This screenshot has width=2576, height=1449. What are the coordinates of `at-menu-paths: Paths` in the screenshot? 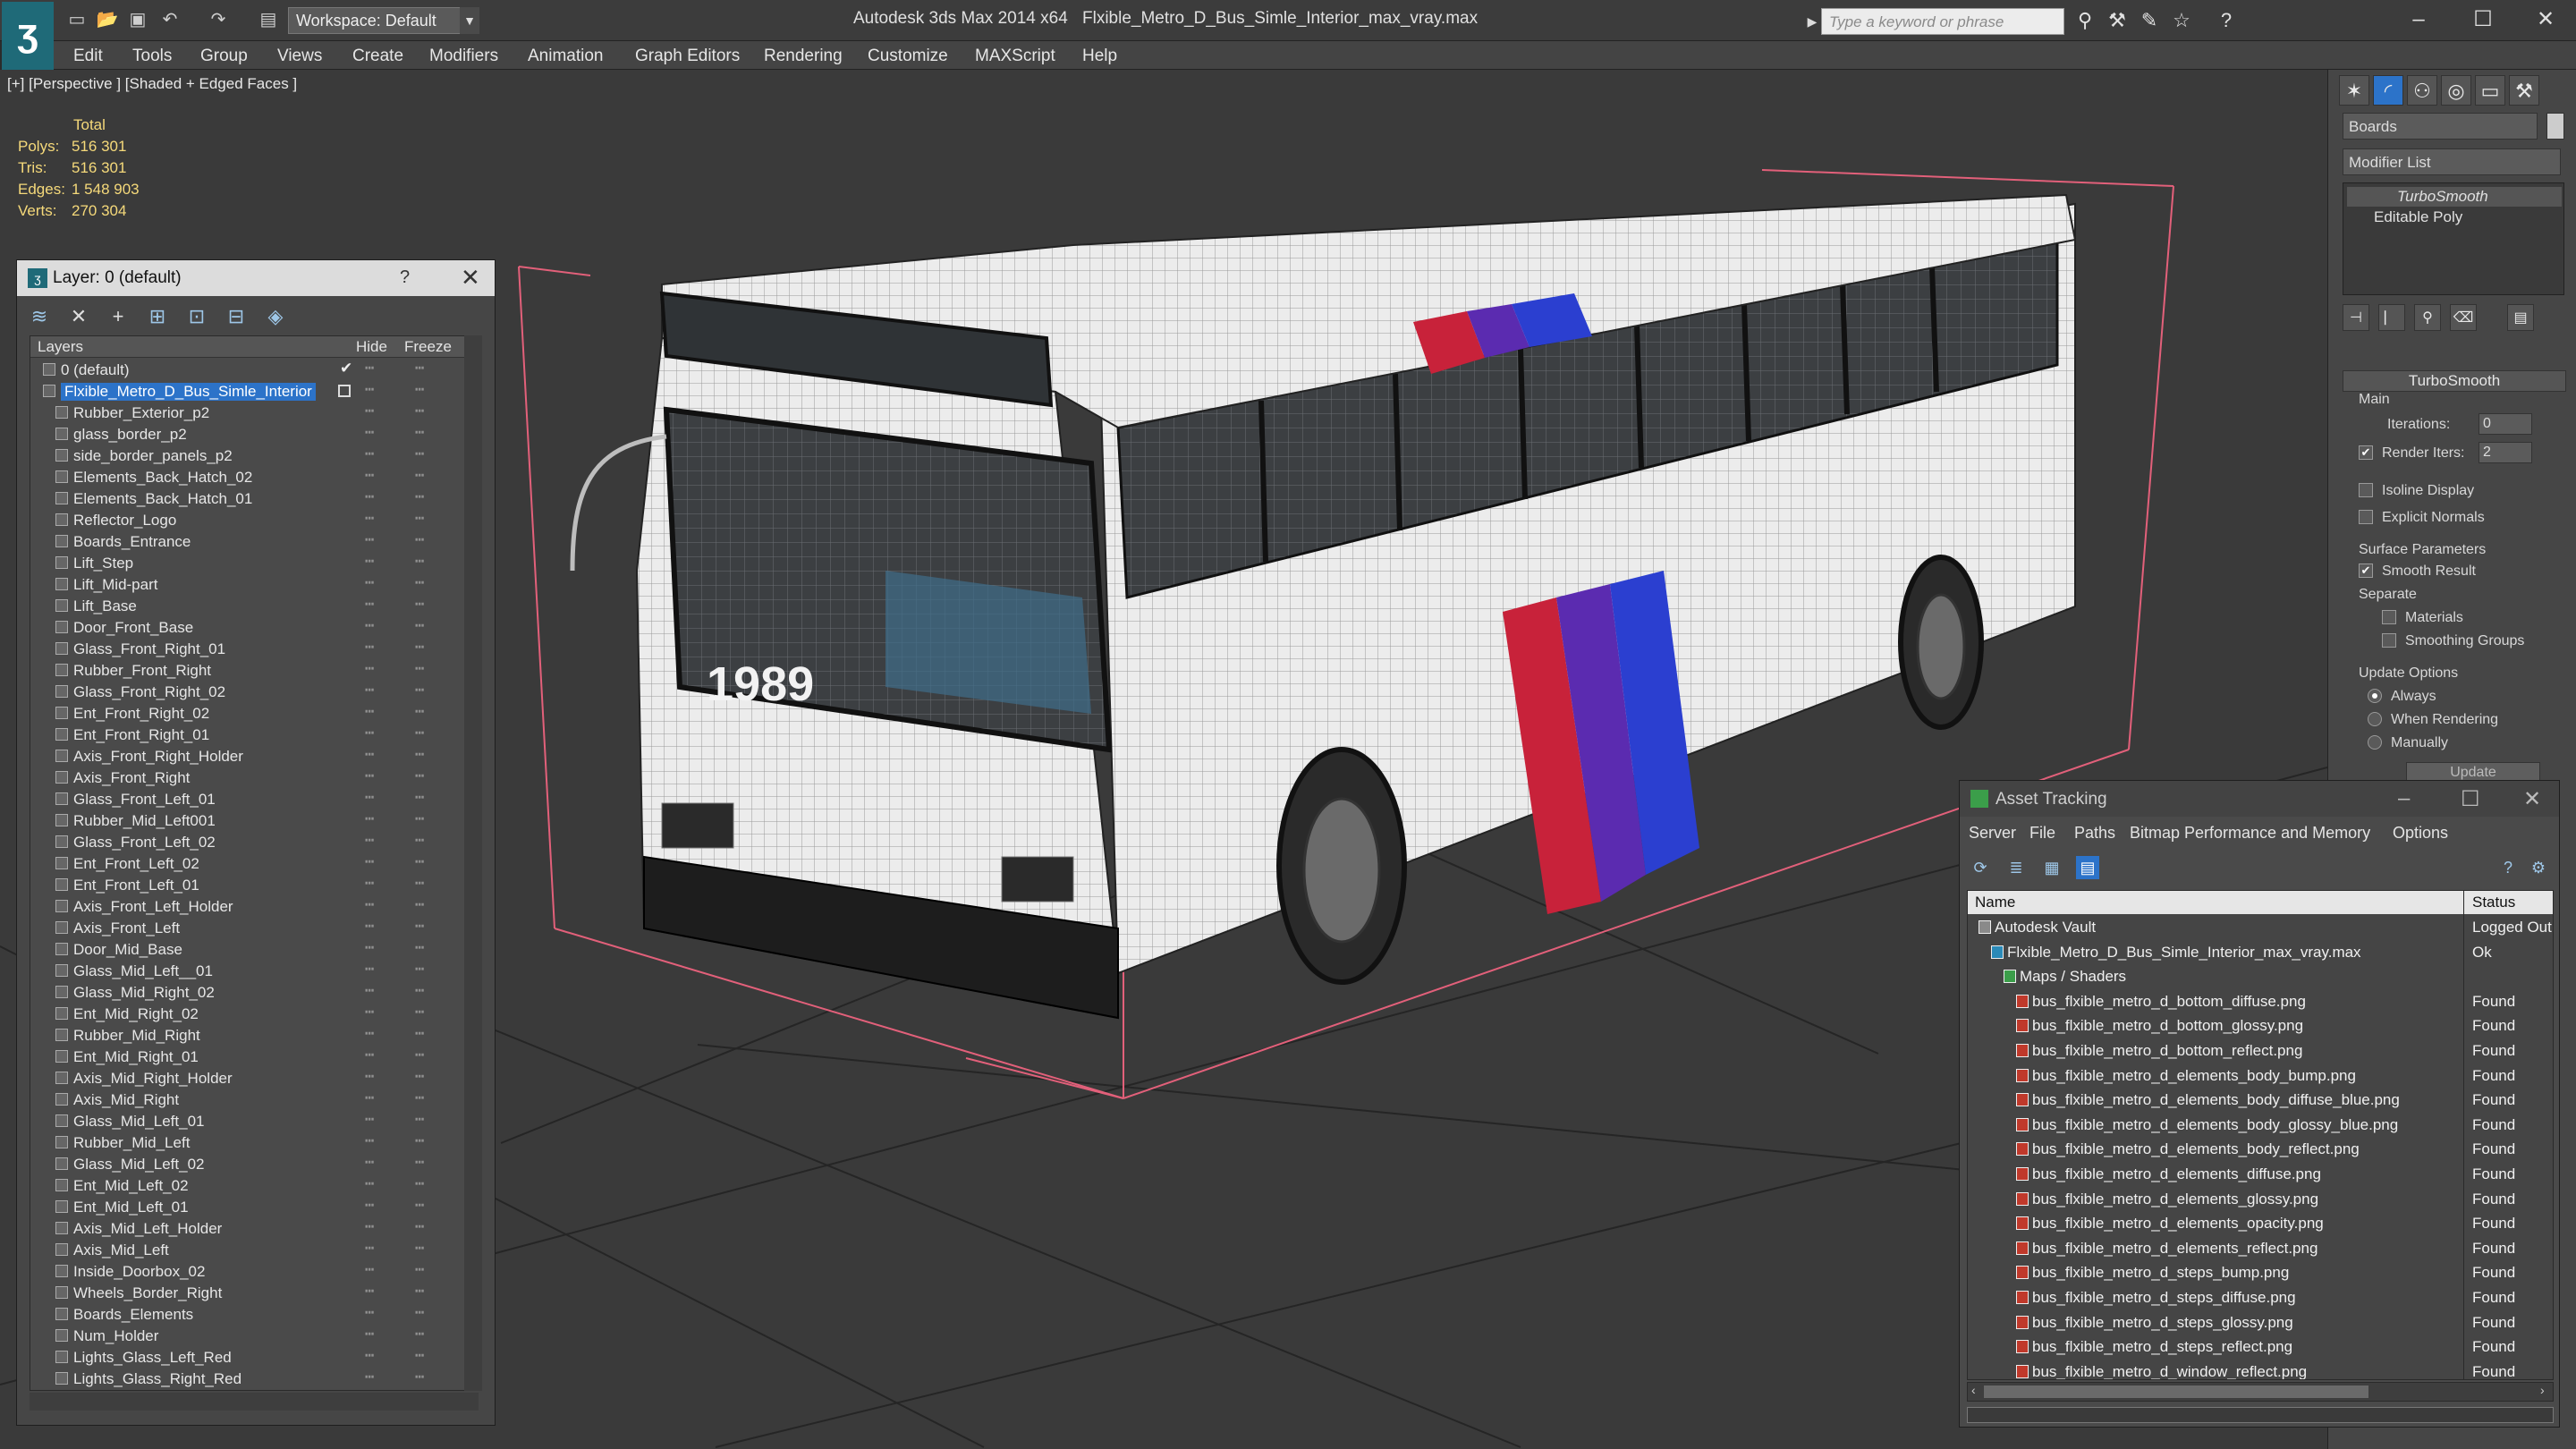 It's located at (2094, 833).